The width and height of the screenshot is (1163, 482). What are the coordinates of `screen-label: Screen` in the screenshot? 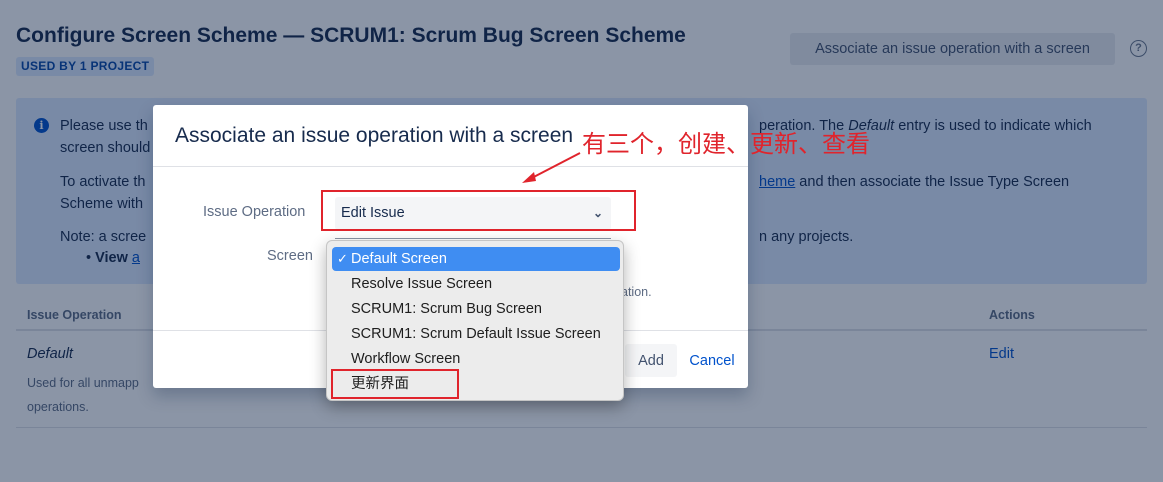 It's located at (290, 256).